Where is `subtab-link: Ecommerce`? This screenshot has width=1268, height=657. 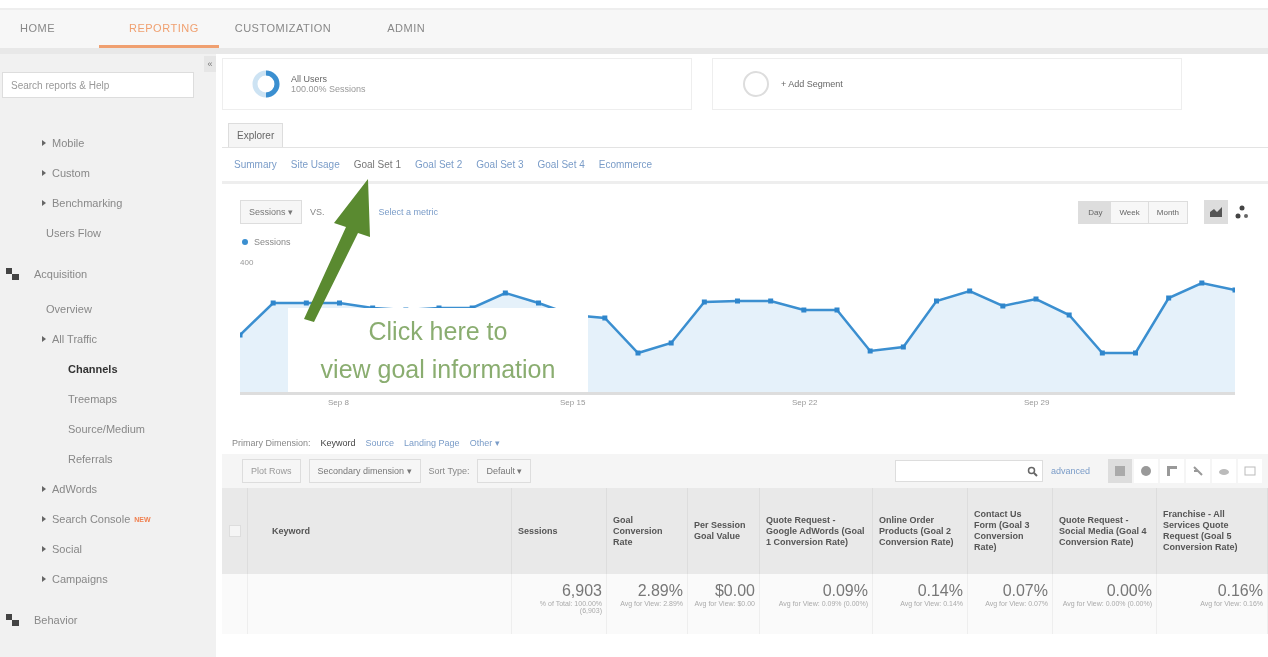 subtab-link: Ecommerce is located at coordinates (625, 164).